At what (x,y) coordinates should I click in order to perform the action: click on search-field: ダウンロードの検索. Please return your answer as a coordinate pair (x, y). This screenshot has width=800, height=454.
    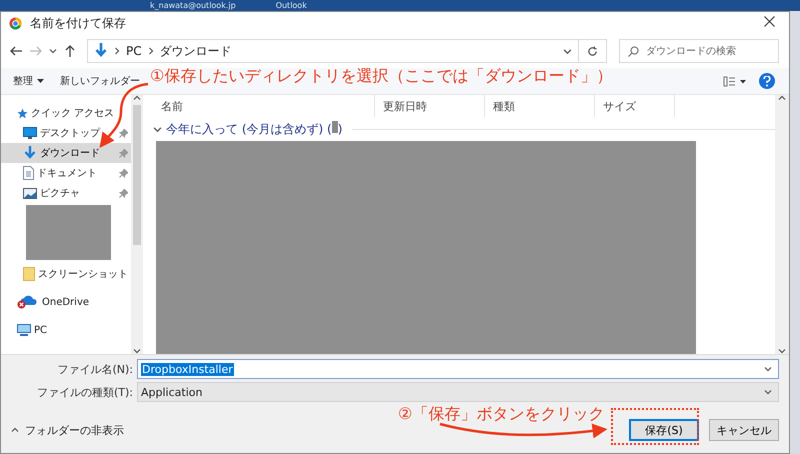
    Looking at the image, I should click on (699, 51).